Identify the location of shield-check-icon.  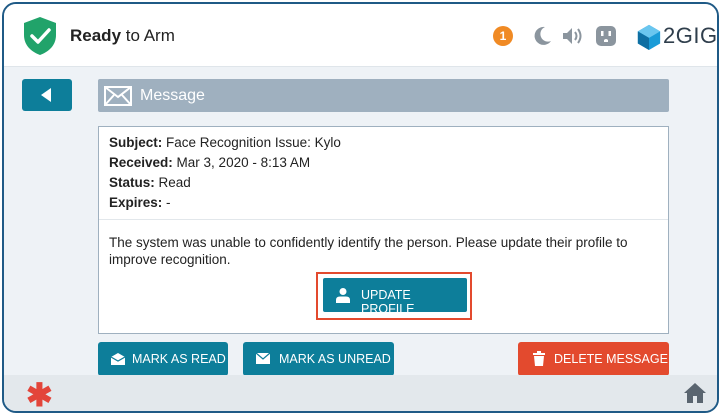
(40, 36).